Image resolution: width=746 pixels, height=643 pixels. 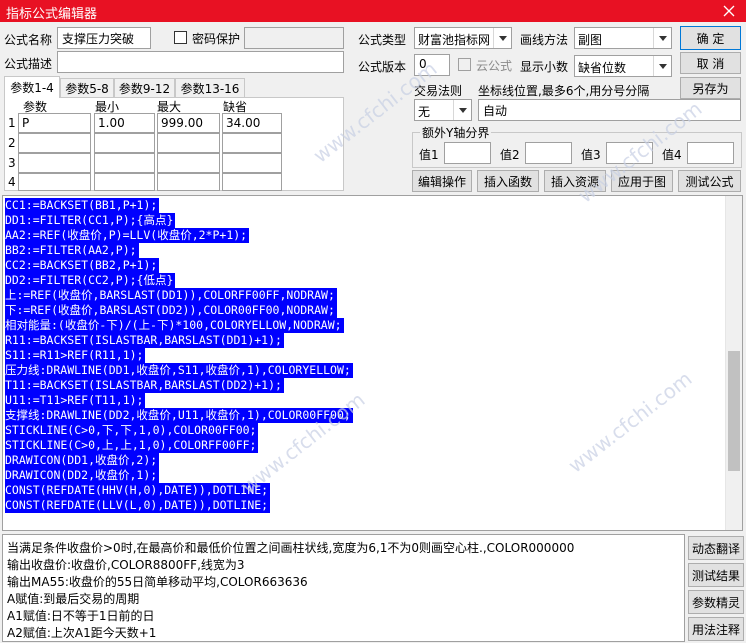 What do you see at coordinates (28, 40) in the screenshot?
I see `name-label: 公式名称` at bounding box center [28, 40].